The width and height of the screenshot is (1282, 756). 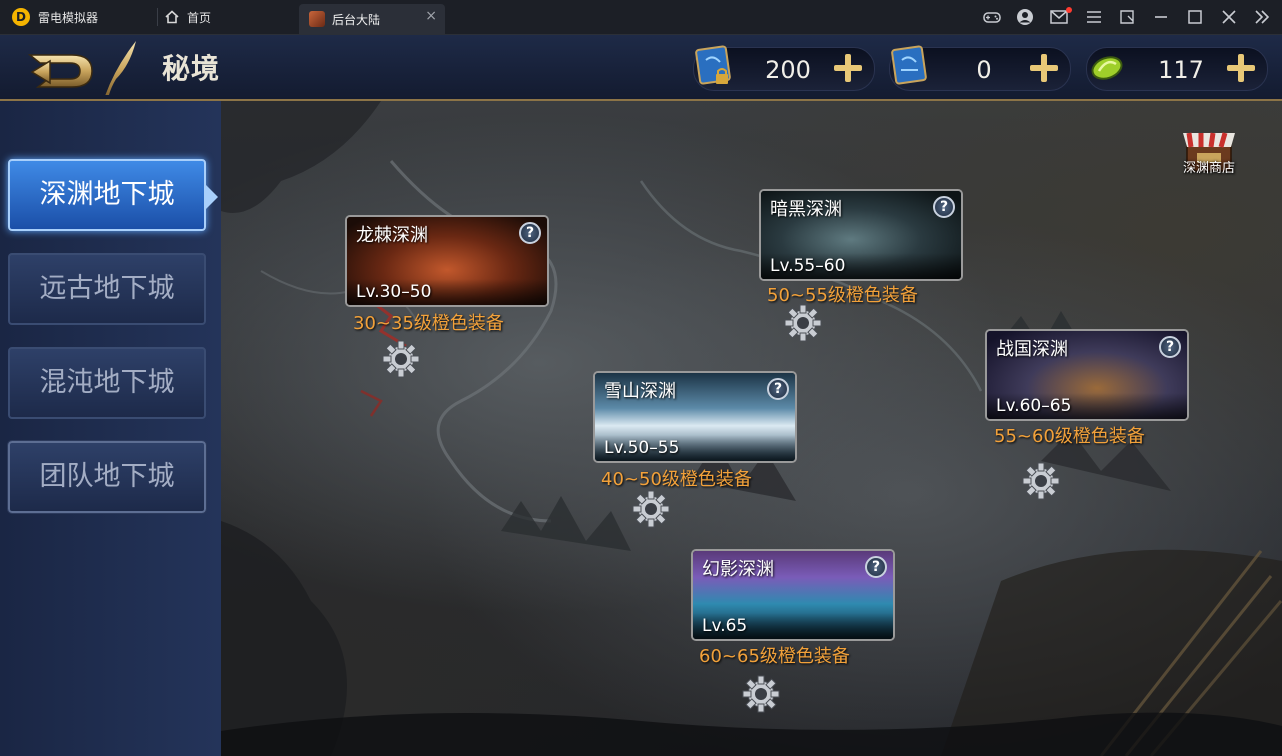 I want to click on coin-icon, so click(x=1107, y=68).